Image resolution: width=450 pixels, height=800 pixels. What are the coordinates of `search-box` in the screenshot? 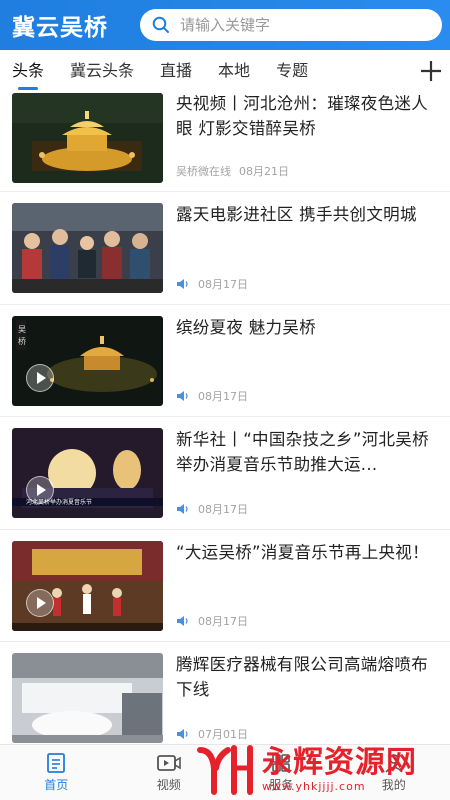 It's located at (291, 25).